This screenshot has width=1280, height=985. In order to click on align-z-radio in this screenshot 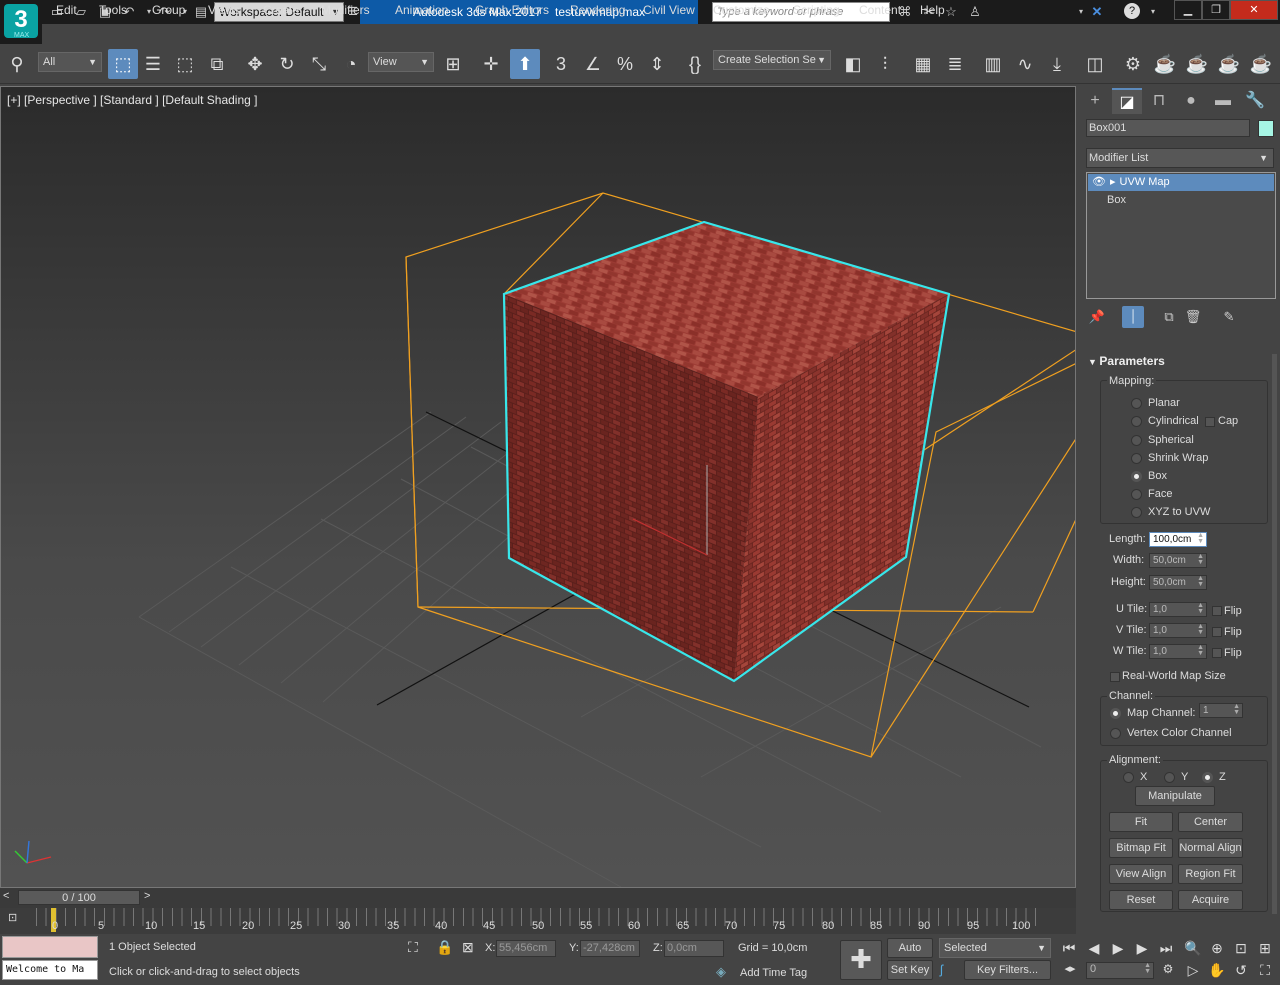, I will do `click(1207, 777)`.